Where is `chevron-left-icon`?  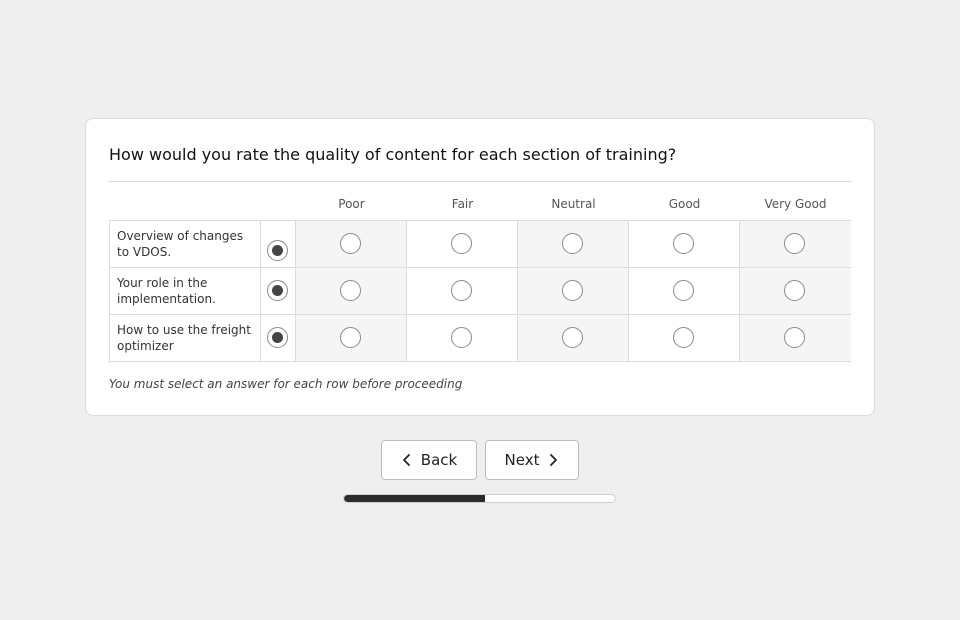
chevron-left-icon is located at coordinates (406, 460).